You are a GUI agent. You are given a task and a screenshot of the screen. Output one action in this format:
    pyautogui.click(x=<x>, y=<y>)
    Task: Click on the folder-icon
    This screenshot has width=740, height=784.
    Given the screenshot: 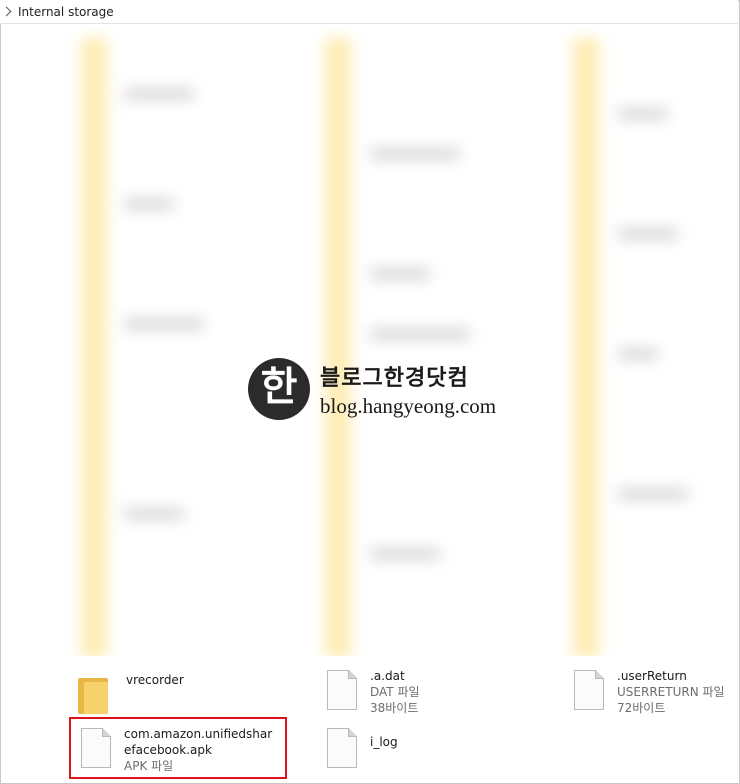 What is the action you would take?
    pyautogui.click(x=94, y=696)
    